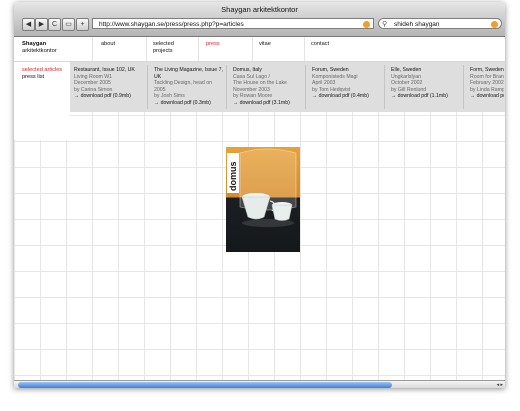  I want to click on search-field: ⚲ shideh shaygan, so click(440, 23).